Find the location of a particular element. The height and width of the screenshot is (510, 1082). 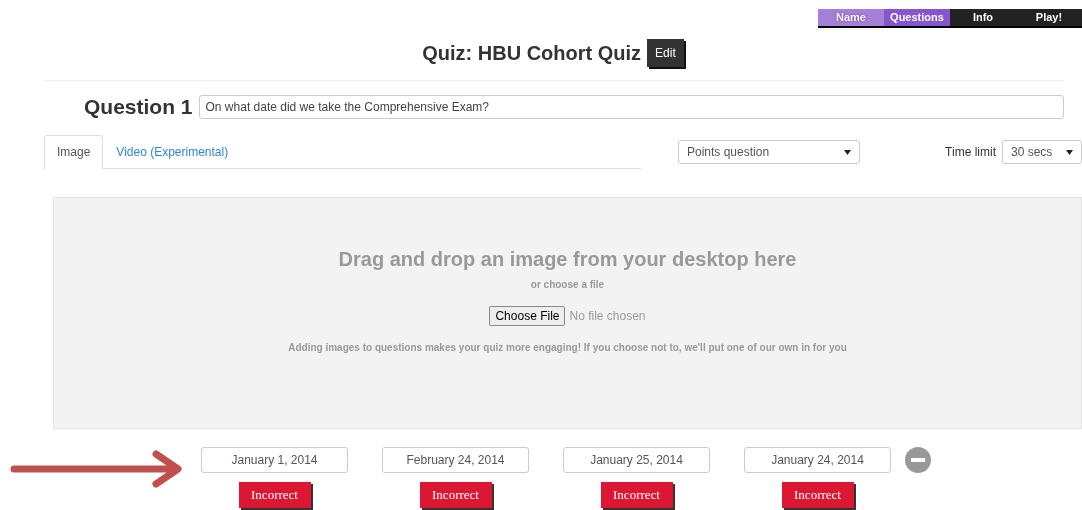

dropzone-hint: Adding images to questions makes your quiz more engaging! If you choose not to, we'll put one of our own in for you is located at coordinates (567, 347).